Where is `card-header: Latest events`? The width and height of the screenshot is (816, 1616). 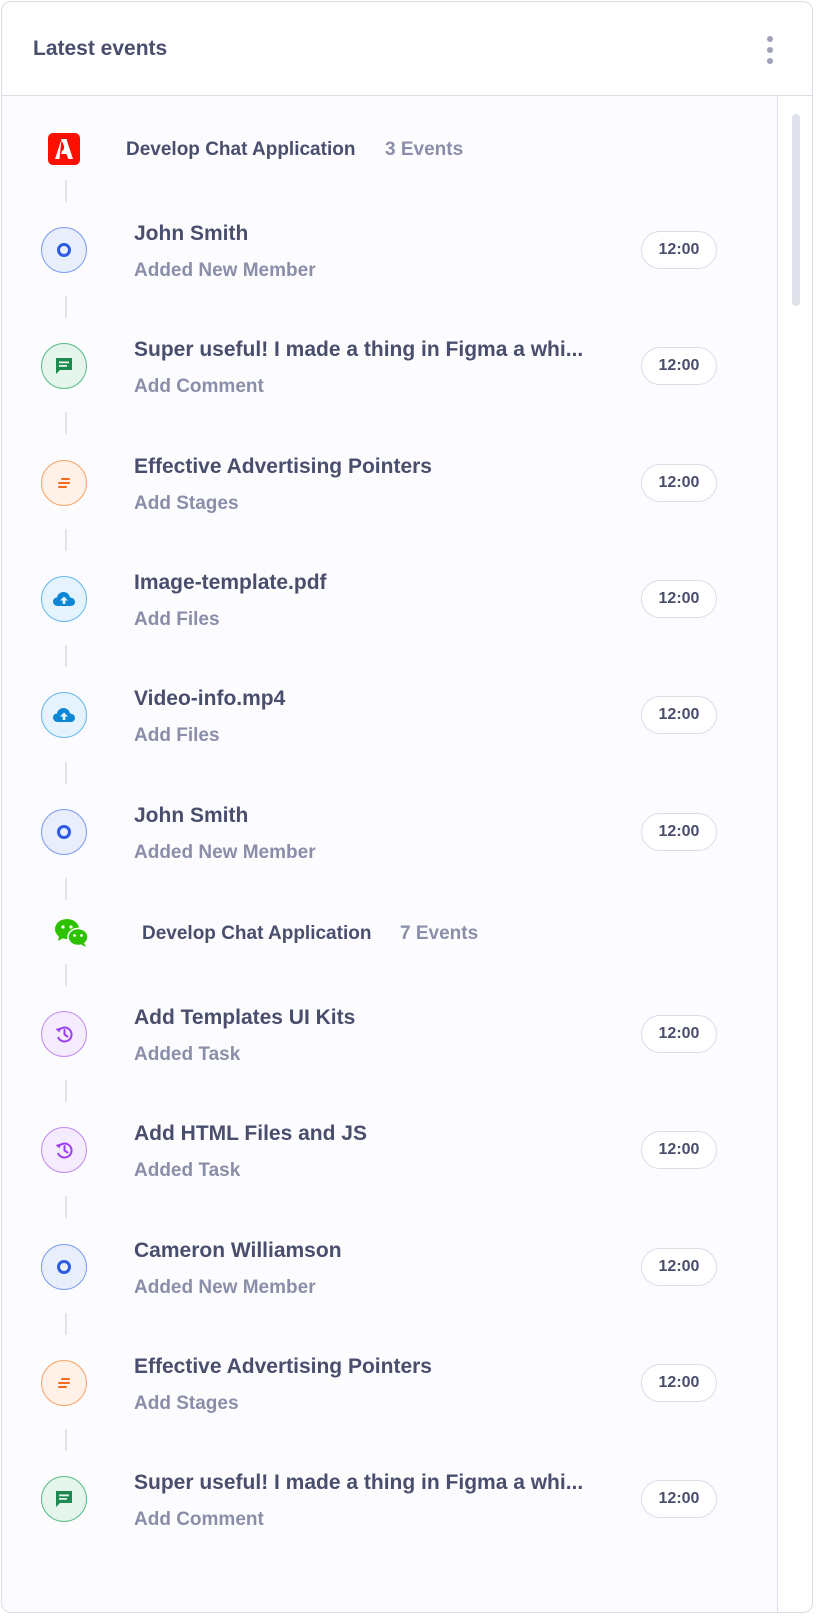 card-header: Latest events is located at coordinates (407, 49).